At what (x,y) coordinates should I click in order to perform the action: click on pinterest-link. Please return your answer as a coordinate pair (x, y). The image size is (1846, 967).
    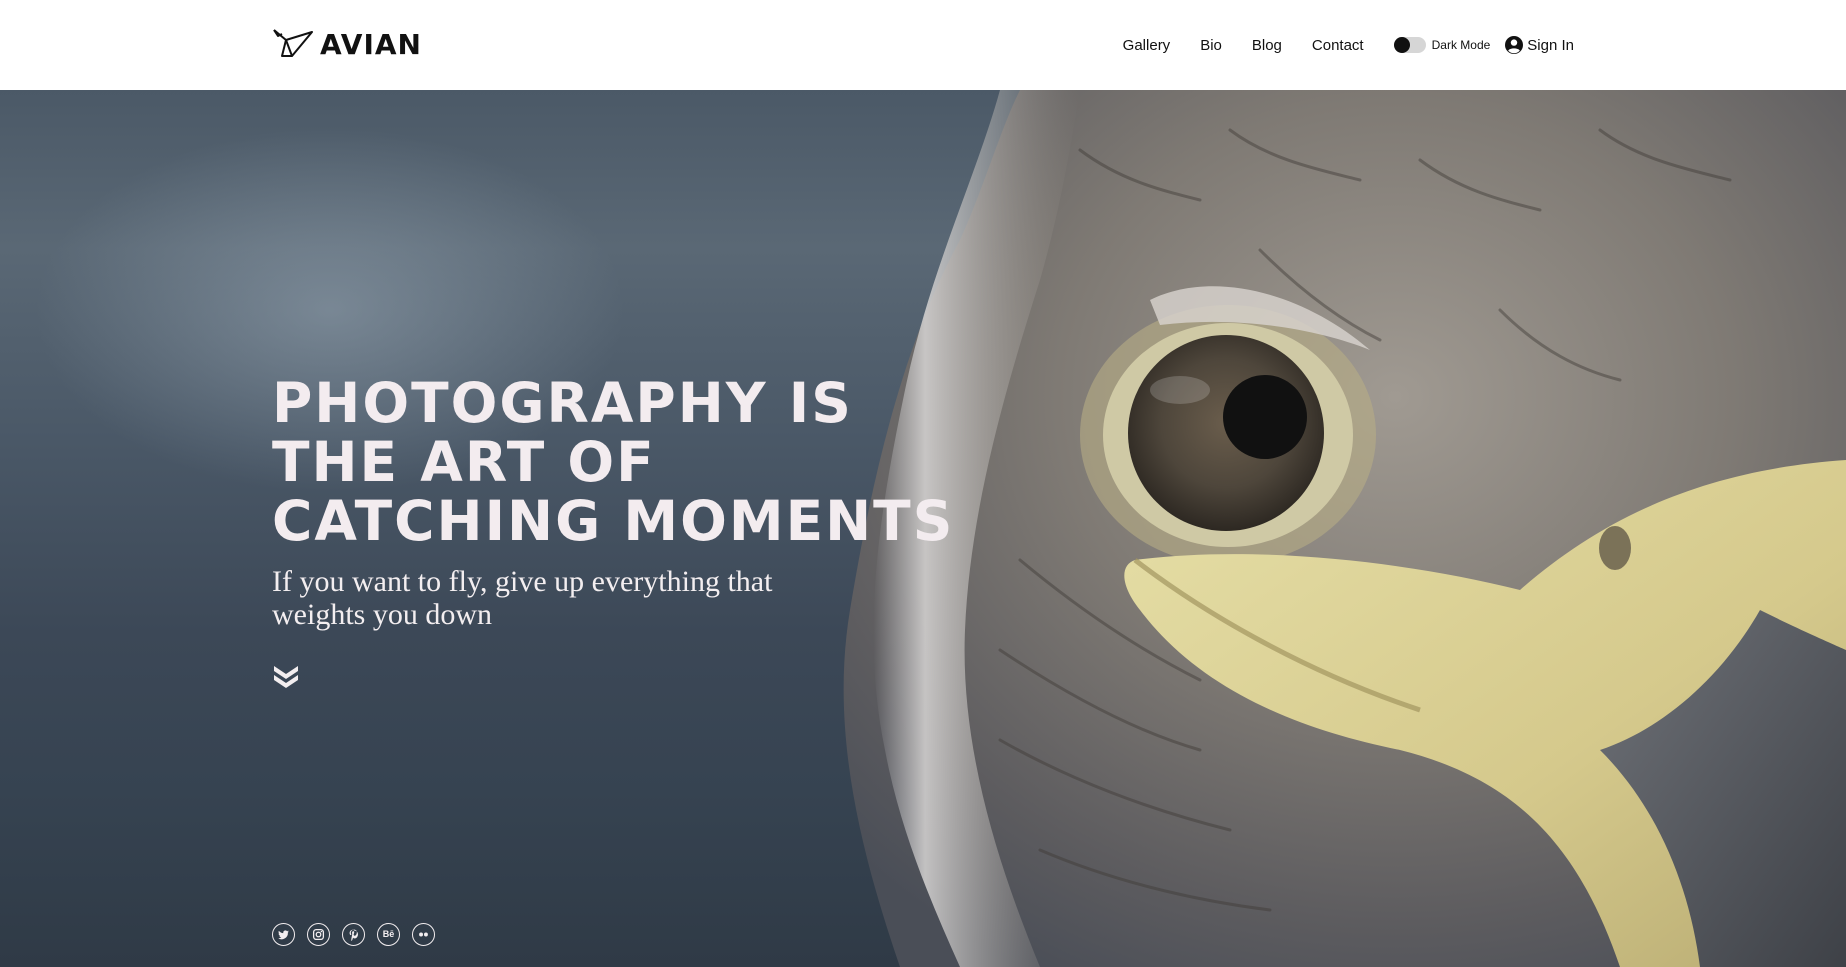
    Looking at the image, I should click on (353, 934).